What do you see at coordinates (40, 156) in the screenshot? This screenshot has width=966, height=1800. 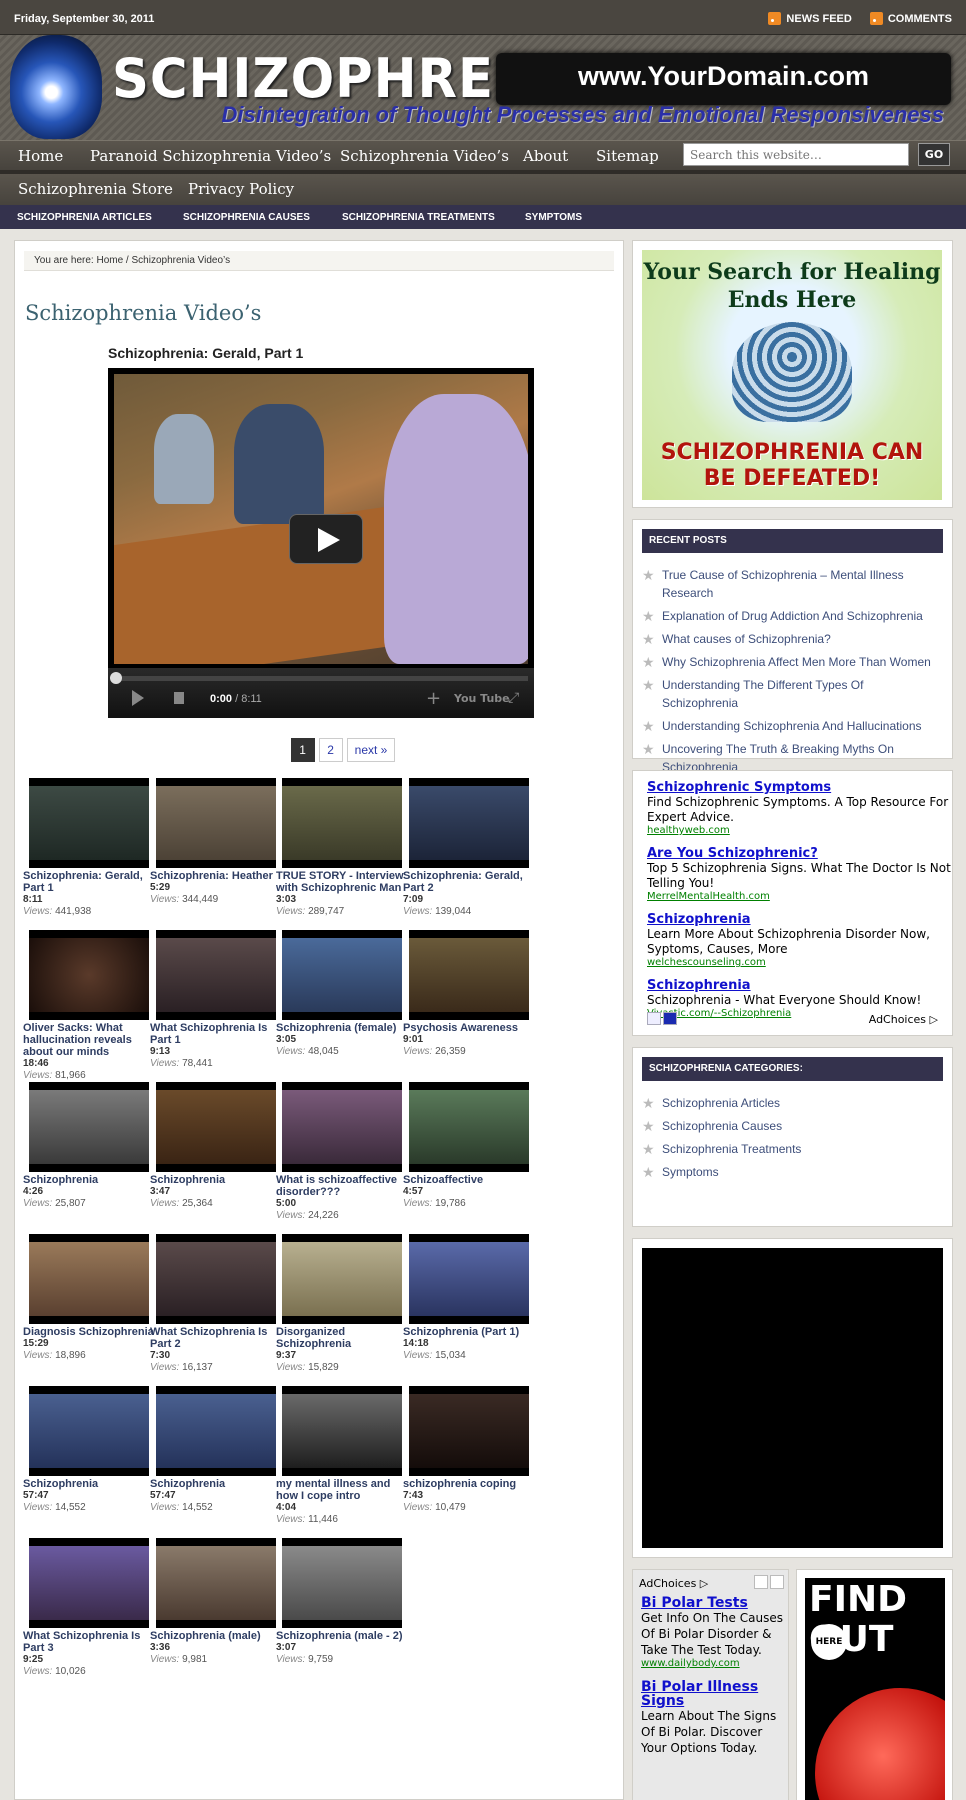 I see `nav-home: Home` at bounding box center [40, 156].